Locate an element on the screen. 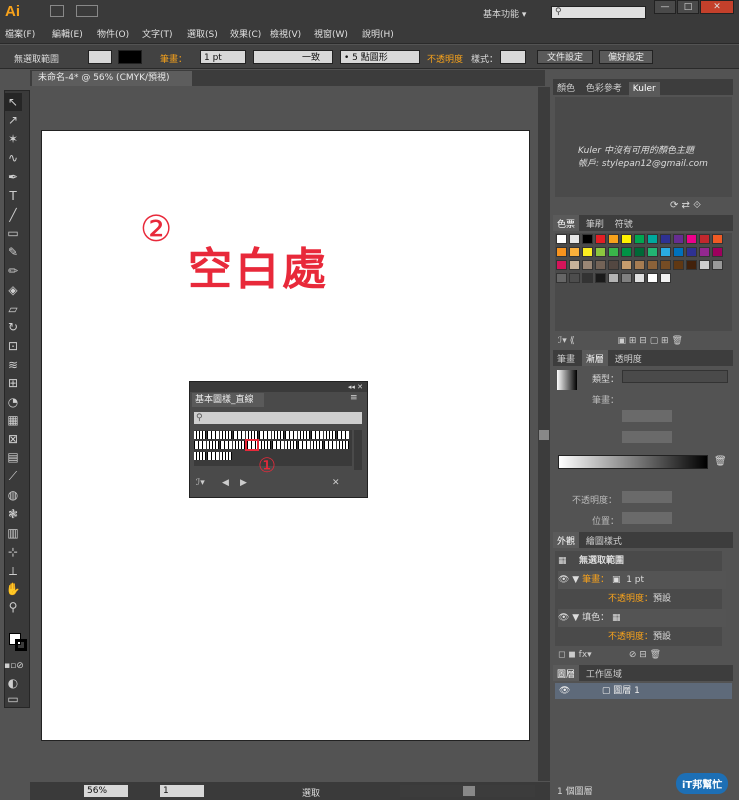  menu-window: 視窗(W) is located at coordinates (331, 33).